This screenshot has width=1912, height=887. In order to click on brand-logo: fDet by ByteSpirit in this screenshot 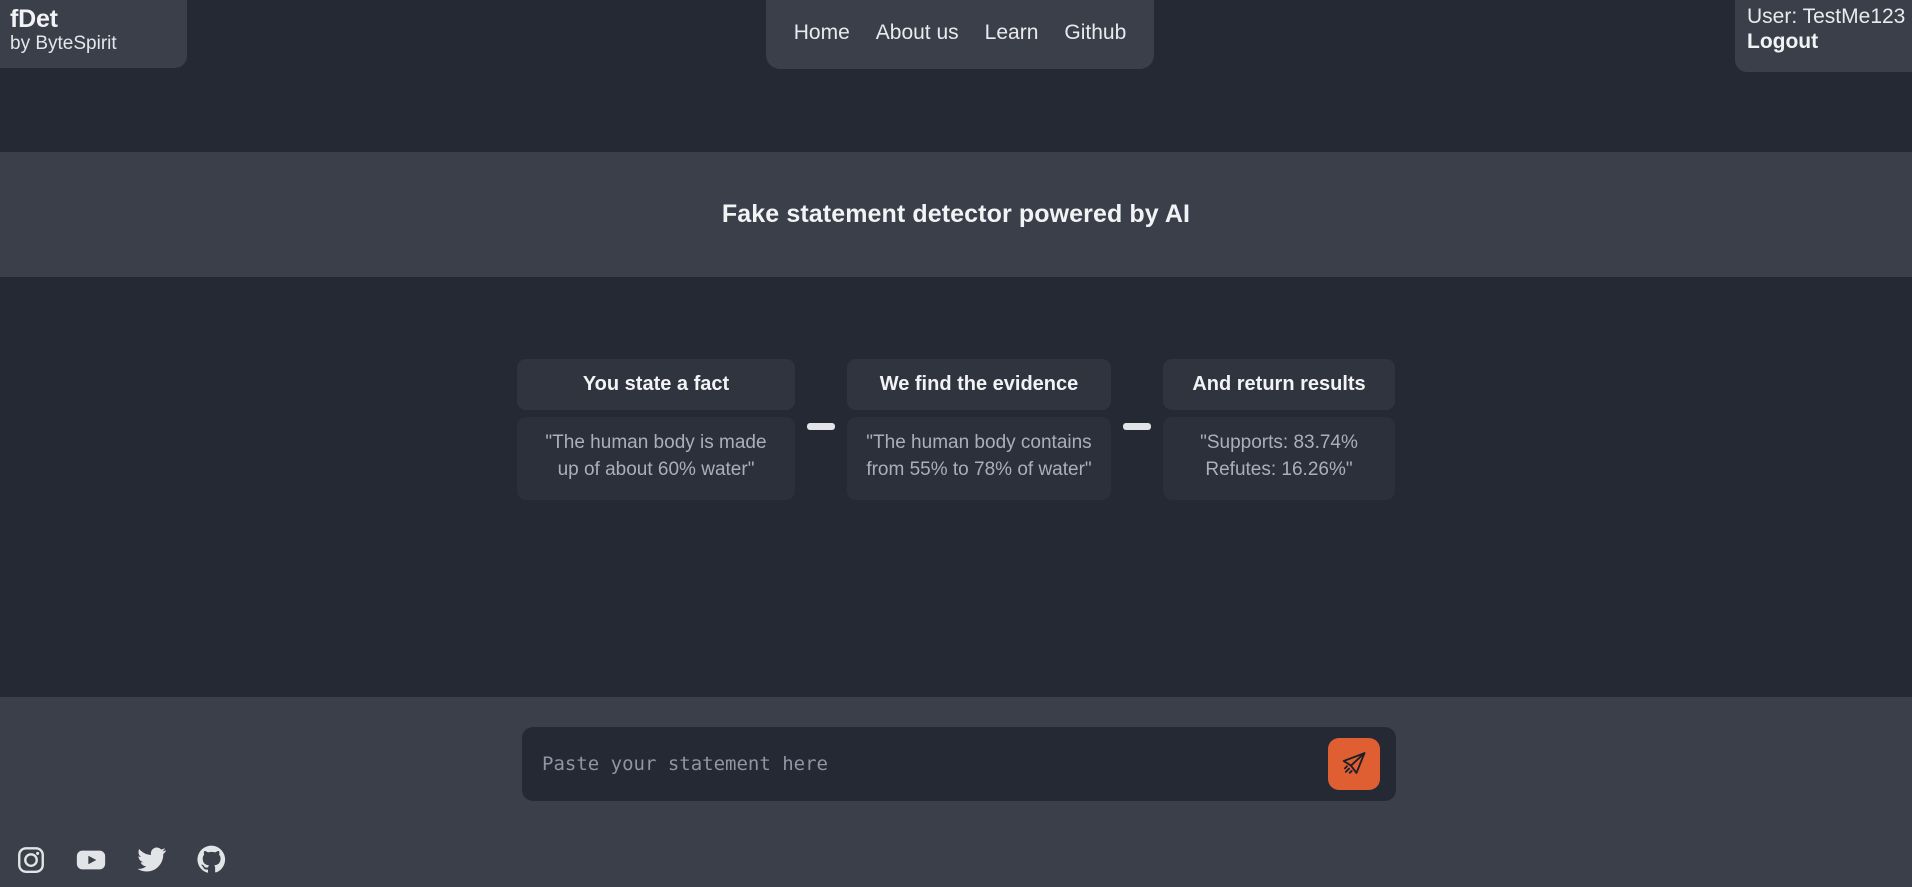, I will do `click(93, 34)`.